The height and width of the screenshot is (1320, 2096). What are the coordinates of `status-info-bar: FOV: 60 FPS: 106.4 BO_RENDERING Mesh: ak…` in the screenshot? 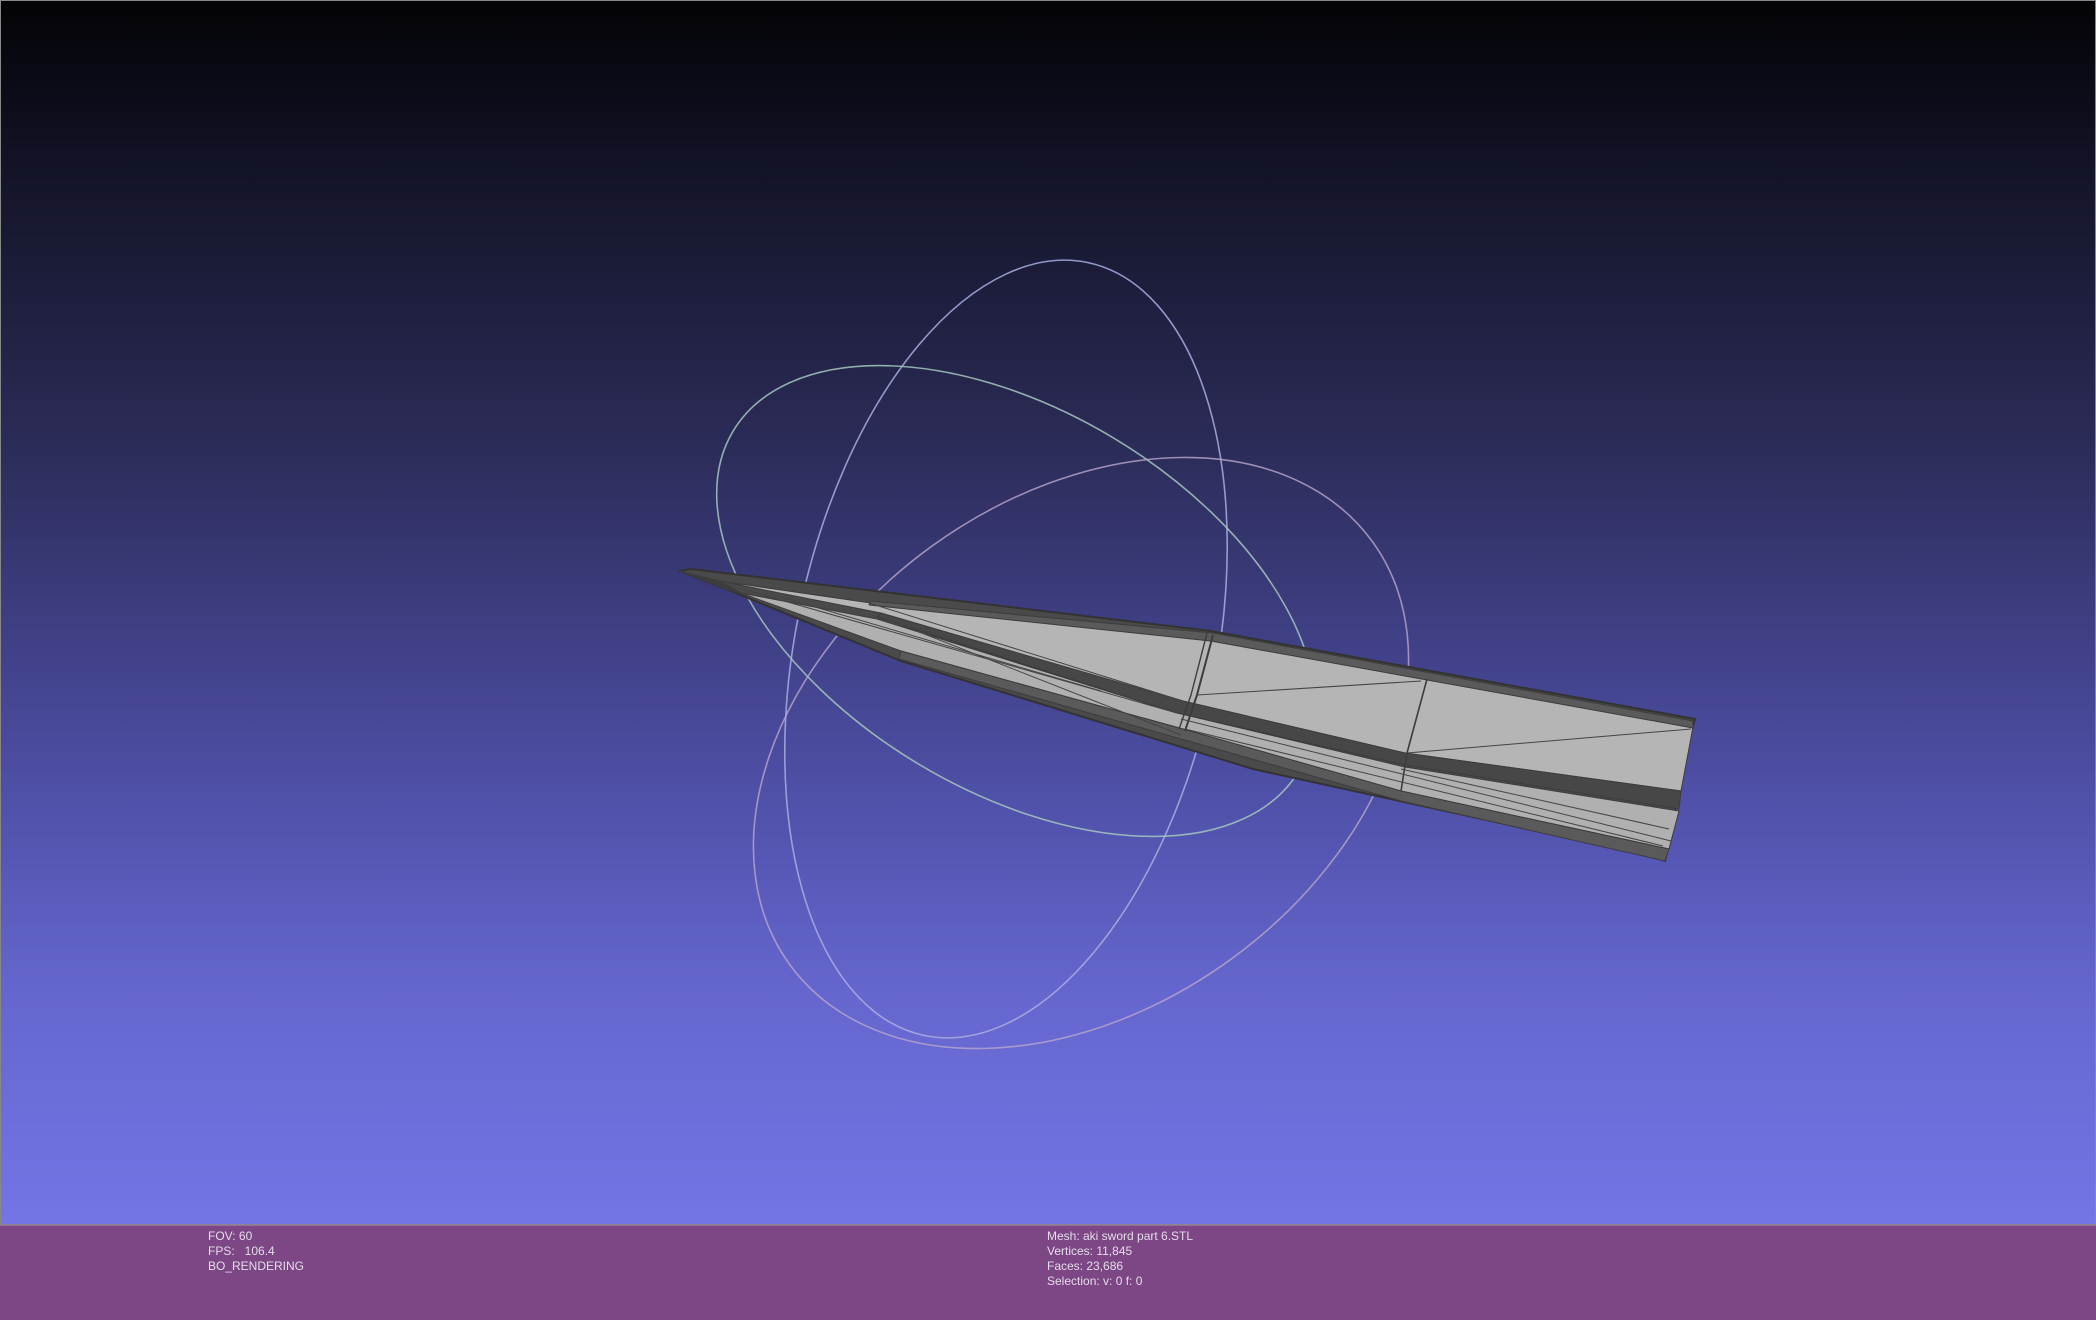 It's located at (1048, 1272).